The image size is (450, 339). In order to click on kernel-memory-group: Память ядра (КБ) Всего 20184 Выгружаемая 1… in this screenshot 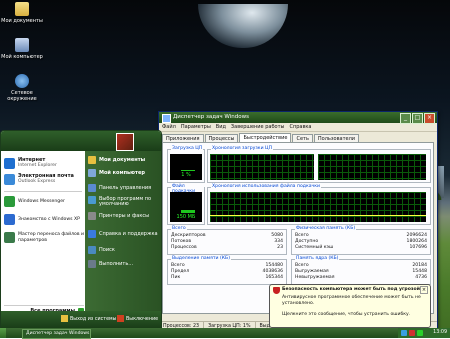, I will do `click(361, 270)`.